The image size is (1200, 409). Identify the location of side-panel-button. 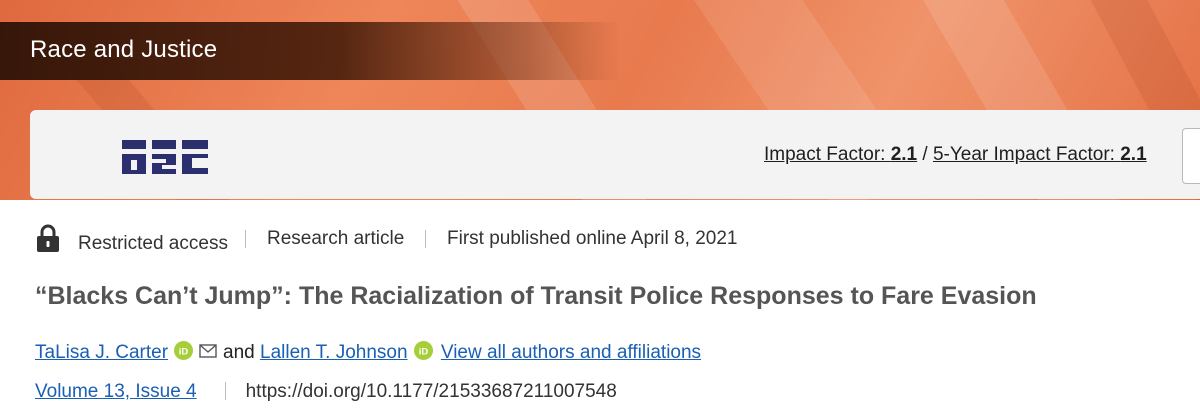
(1191, 156).